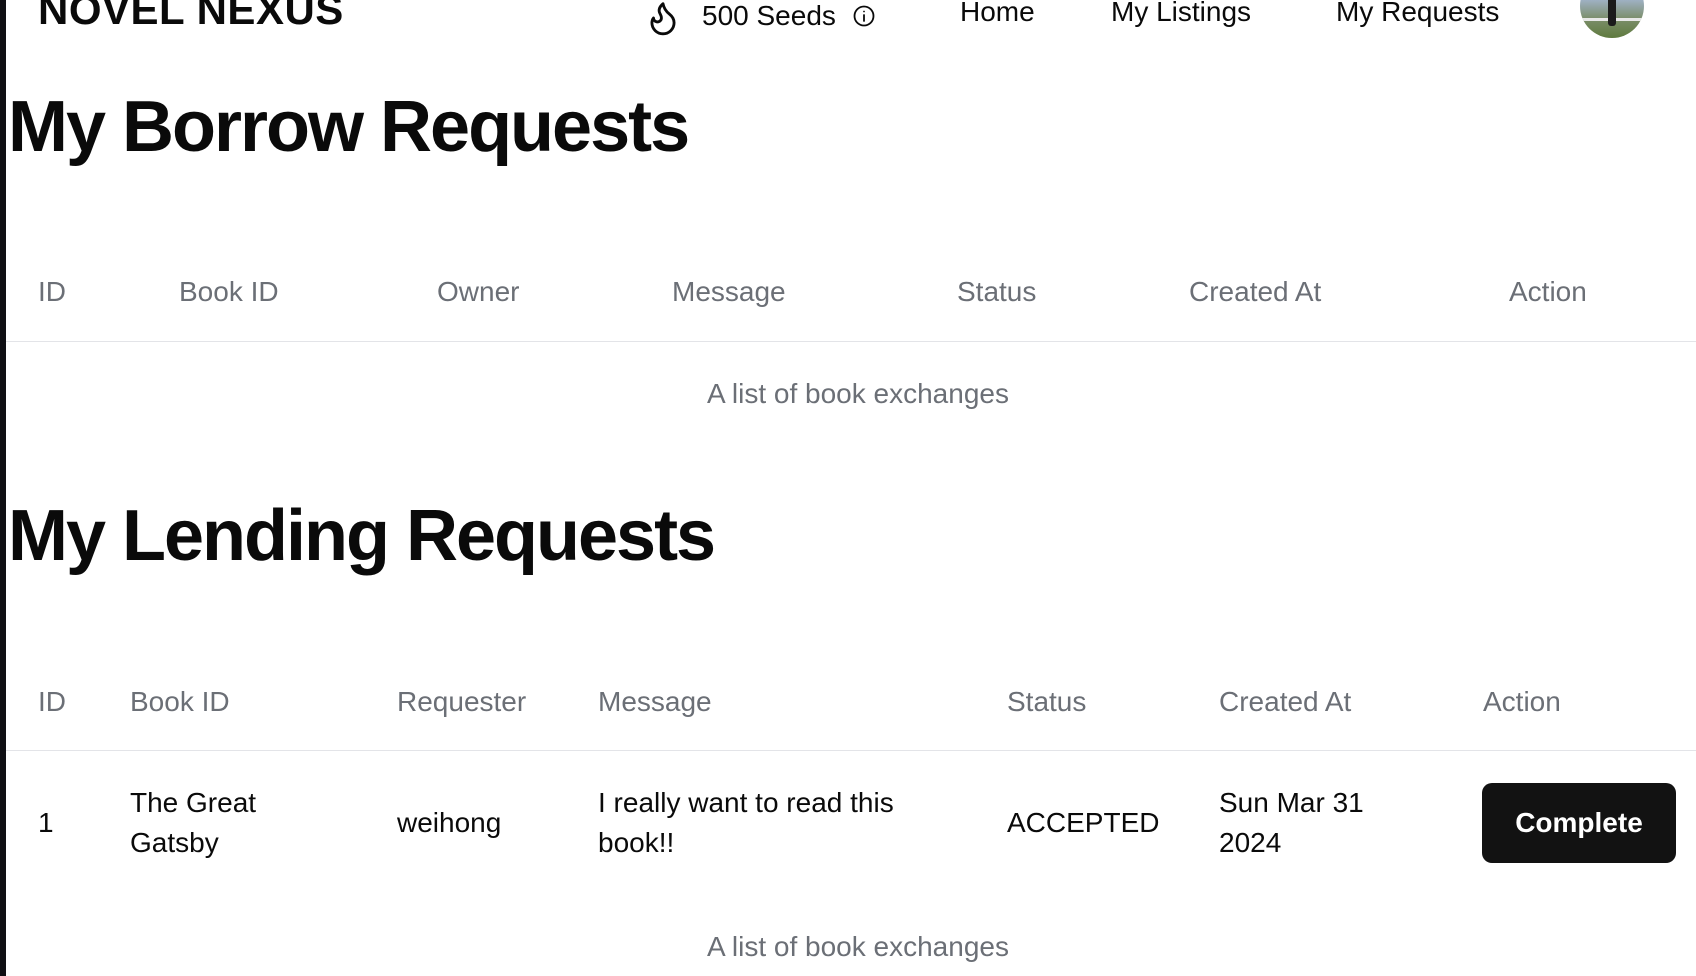  I want to click on borrow-header-divider, so click(851, 341).